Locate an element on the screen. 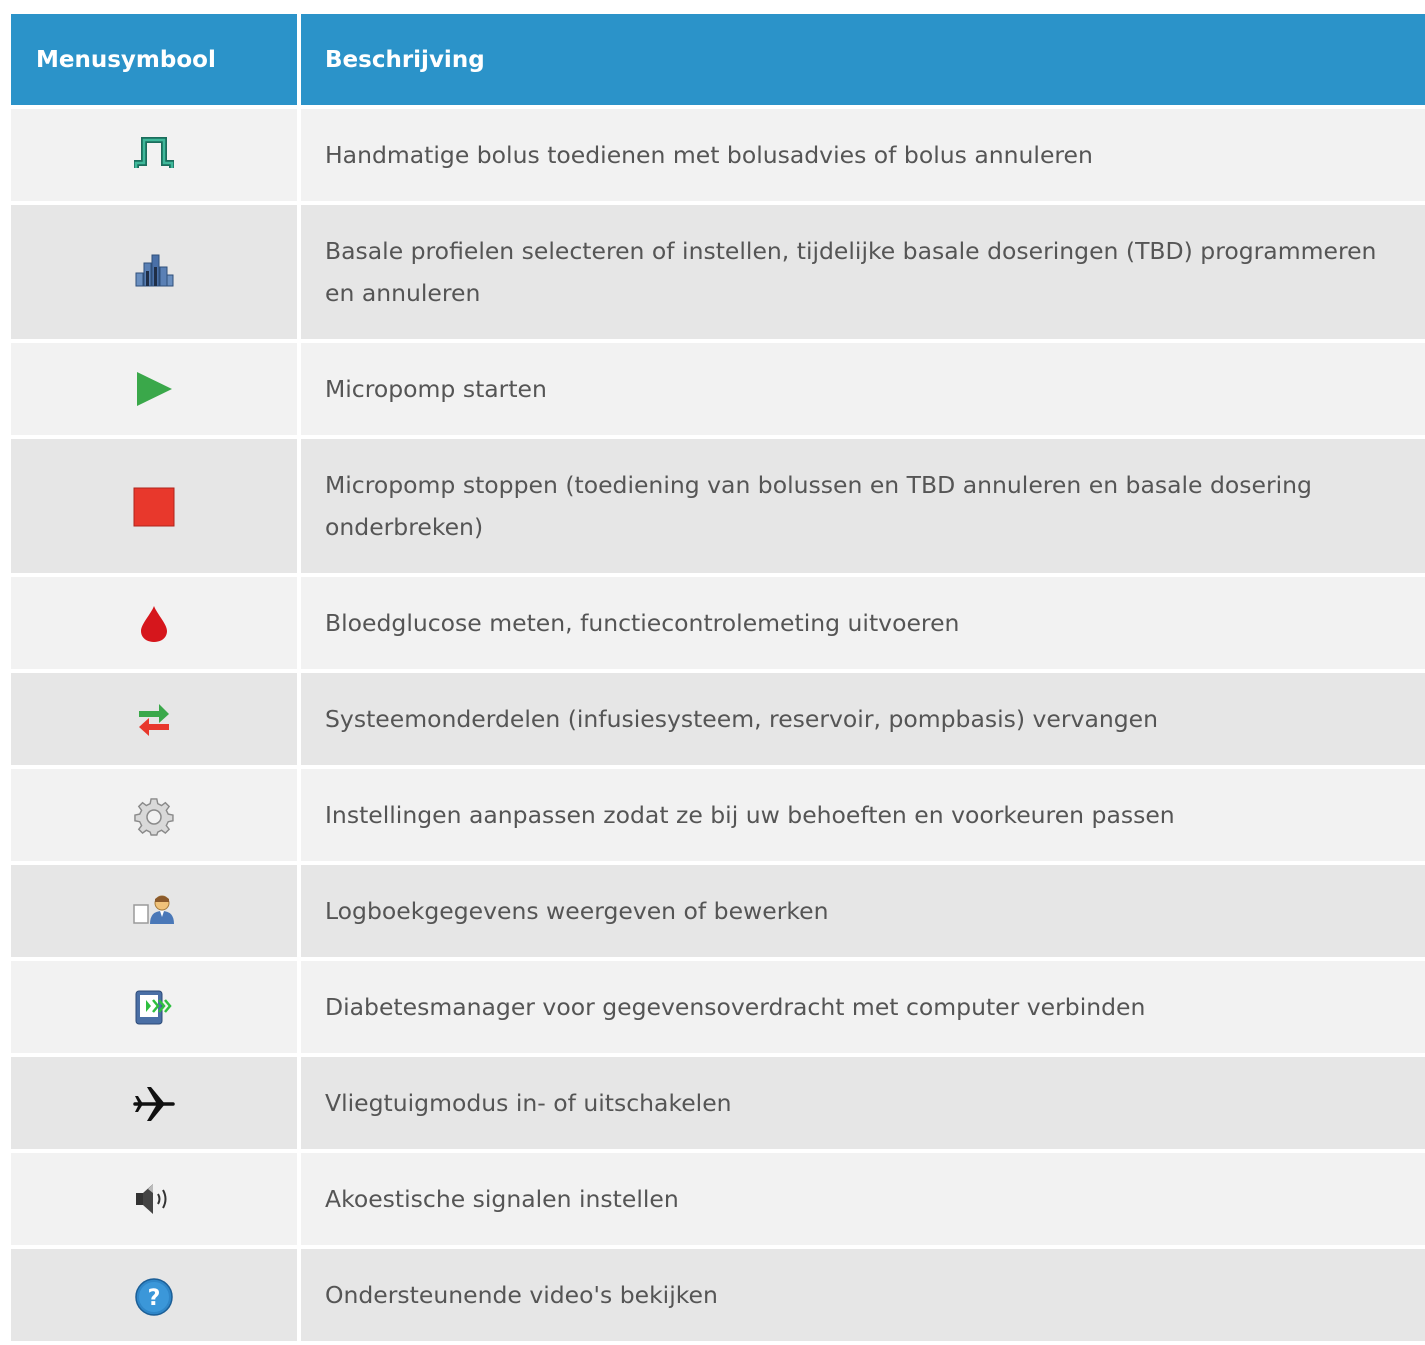 This screenshot has height=1345, width=1425. row-description: Vliegtuigmodus in- of uitschakelen is located at coordinates (863, 1103).